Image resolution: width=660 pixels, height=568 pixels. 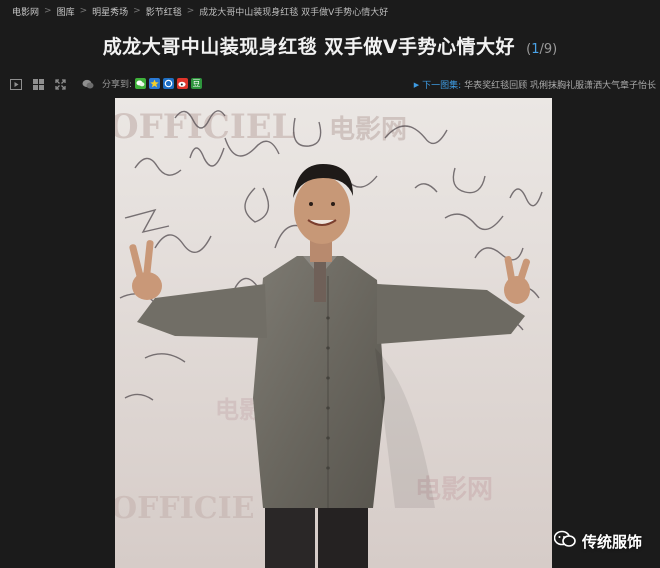 What do you see at coordinates (155, 83) in the screenshot?
I see `qzone-icon` at bounding box center [155, 83].